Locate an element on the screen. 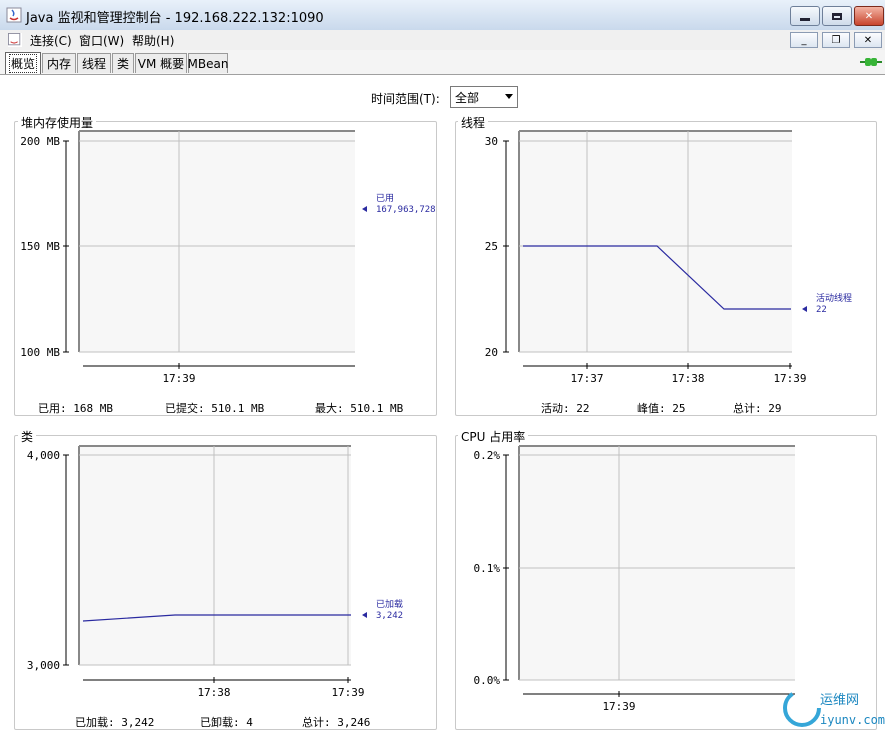  heap-max-info: 最大: 510.1 MB is located at coordinates (359, 408).